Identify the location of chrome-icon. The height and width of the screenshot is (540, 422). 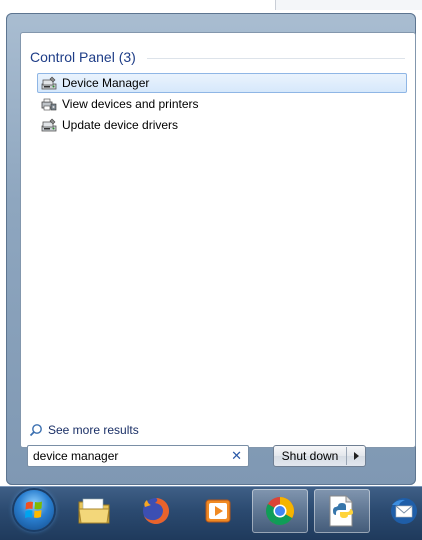
(280, 511).